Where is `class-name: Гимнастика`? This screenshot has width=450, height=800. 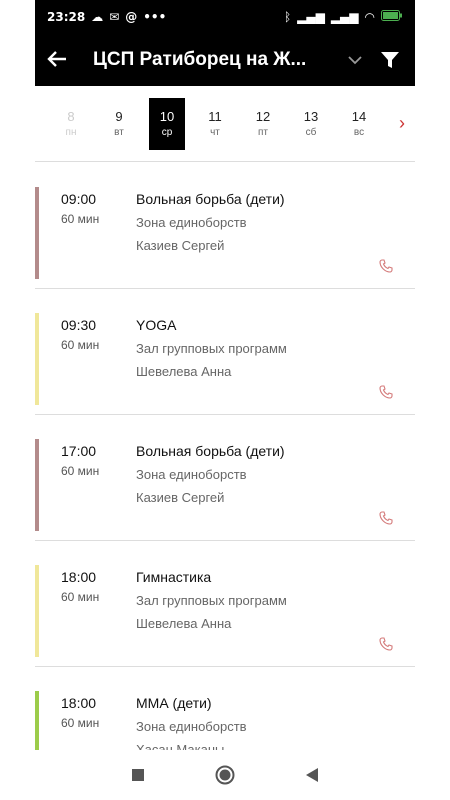
class-name: Гимнастика is located at coordinates (174, 577).